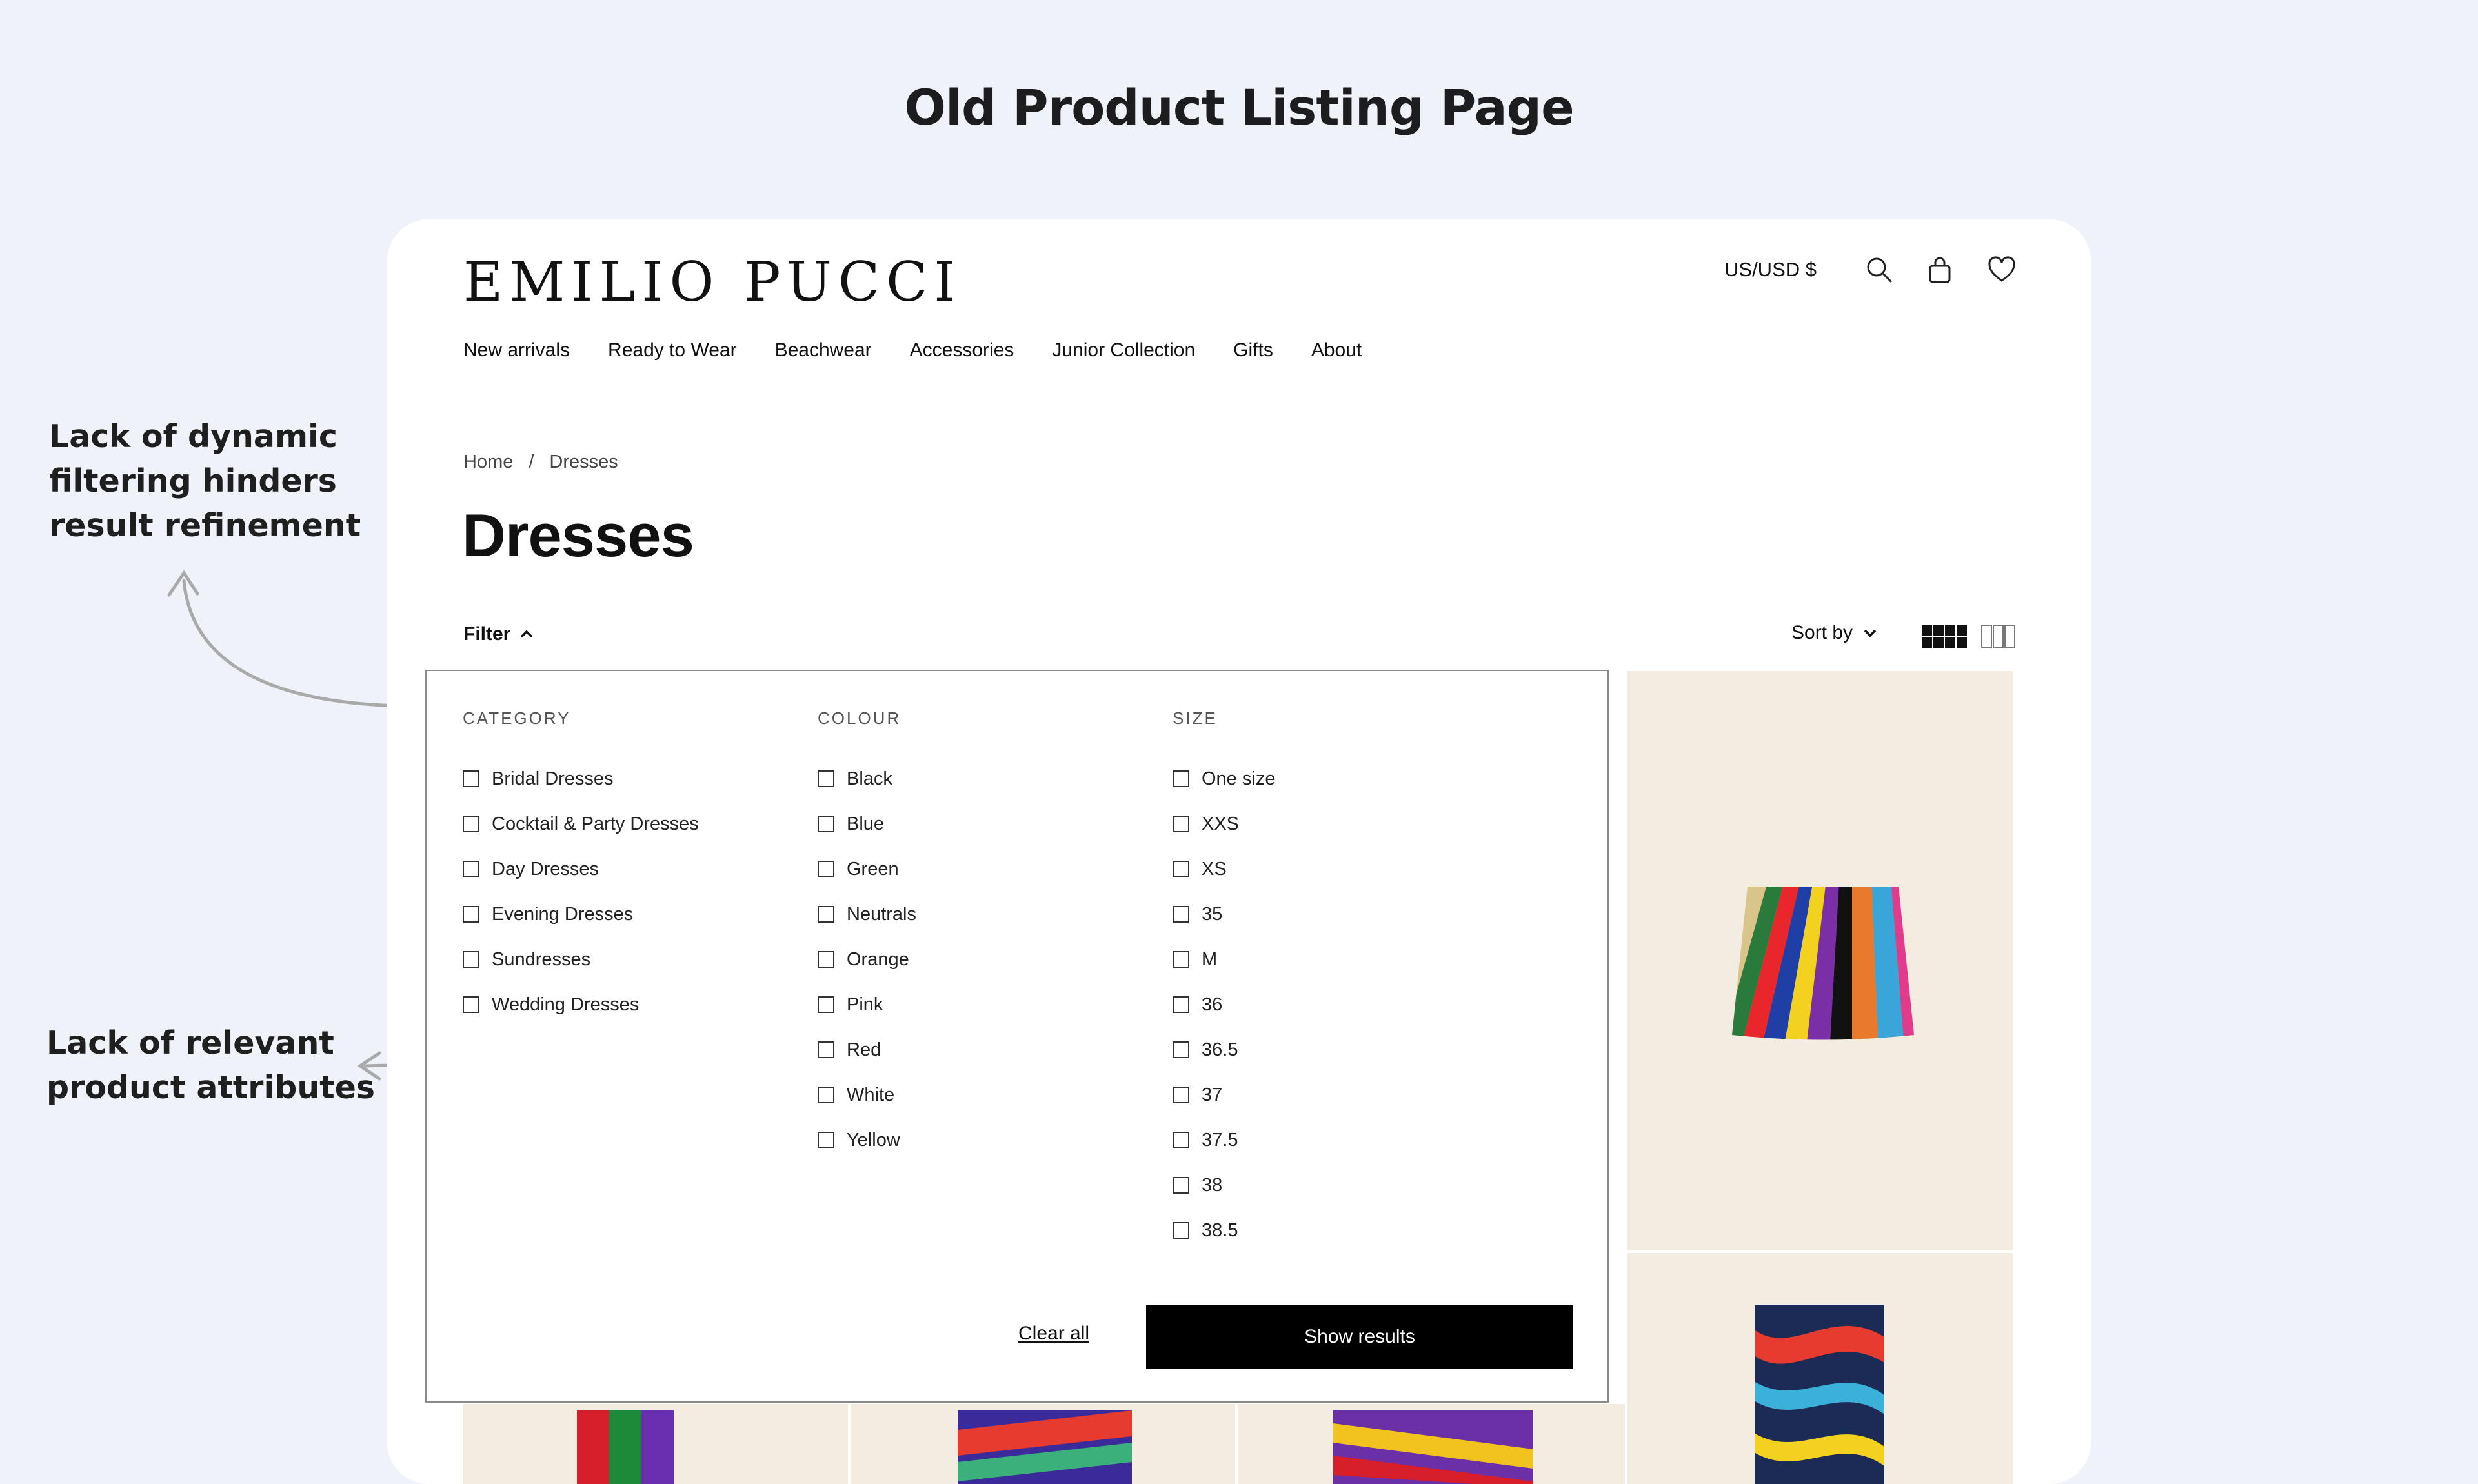 The height and width of the screenshot is (1484, 2478). I want to click on heart-icon, so click(2001, 269).